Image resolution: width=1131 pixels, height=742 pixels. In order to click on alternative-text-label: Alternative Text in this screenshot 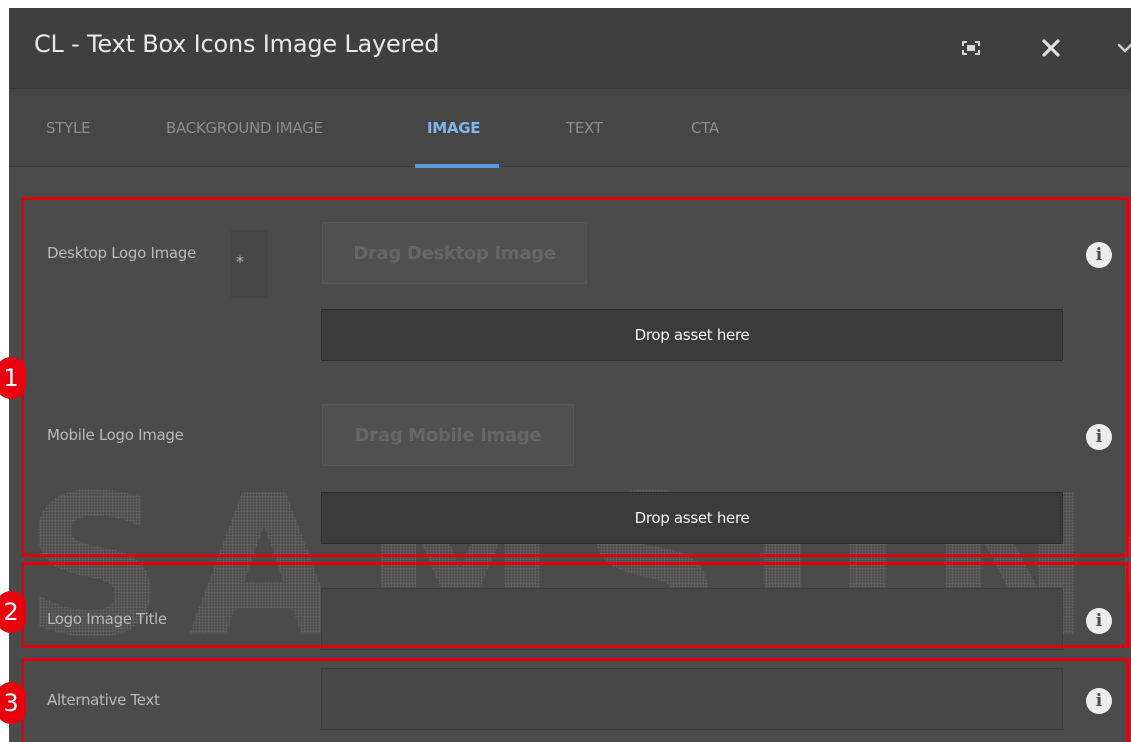, I will do `click(103, 700)`.